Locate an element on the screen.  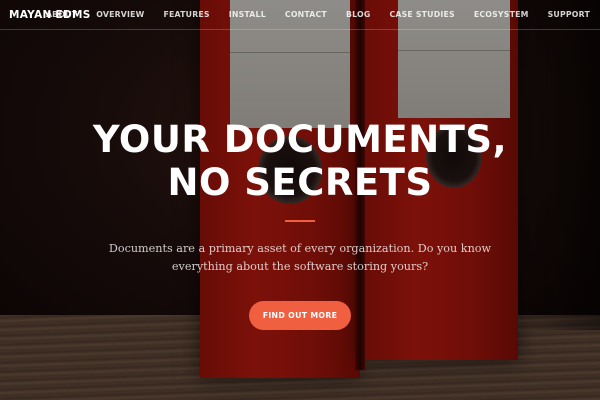
nav-link-ecosystem: ECOSYSTEM is located at coordinates (501, 14).